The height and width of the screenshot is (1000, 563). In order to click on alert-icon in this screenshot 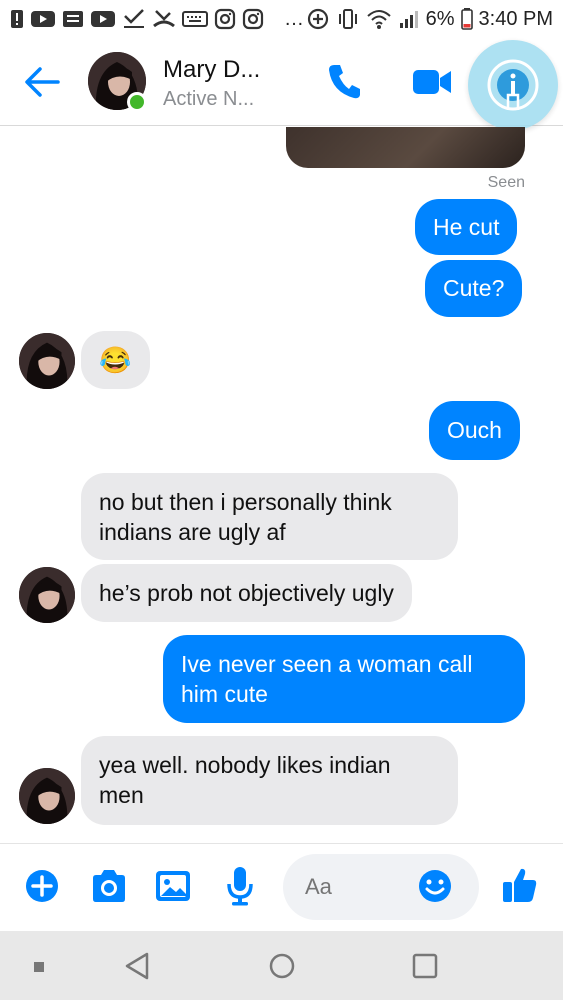, I will do `click(17, 19)`.